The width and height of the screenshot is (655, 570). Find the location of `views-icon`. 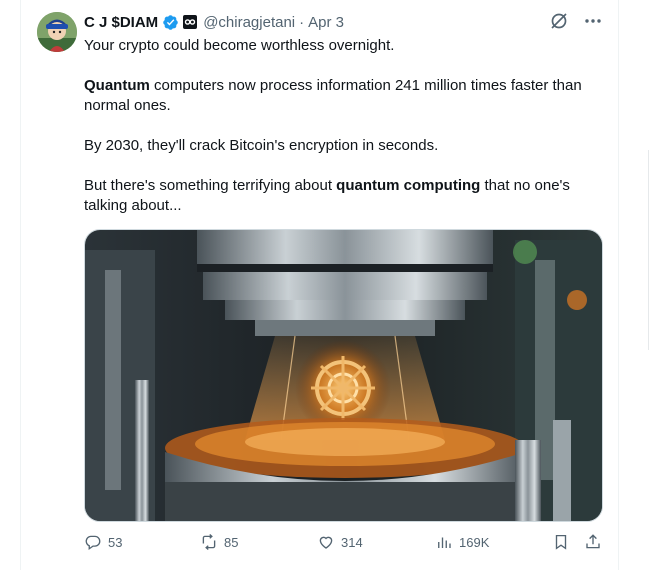

views-icon is located at coordinates (444, 542).